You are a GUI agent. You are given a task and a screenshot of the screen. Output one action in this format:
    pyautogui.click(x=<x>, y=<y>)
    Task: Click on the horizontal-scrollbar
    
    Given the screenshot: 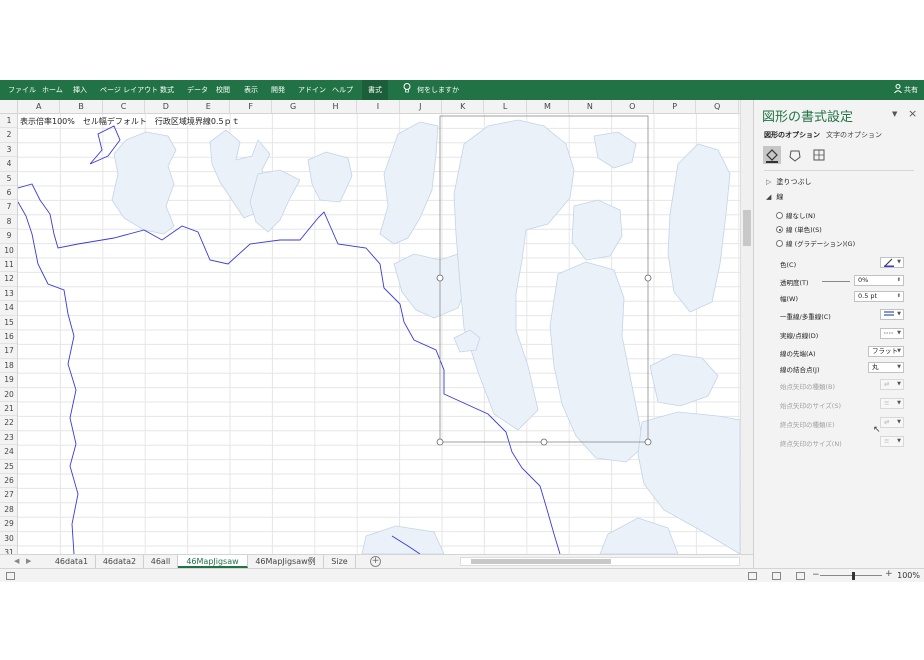 What is the action you would take?
    pyautogui.click(x=600, y=561)
    